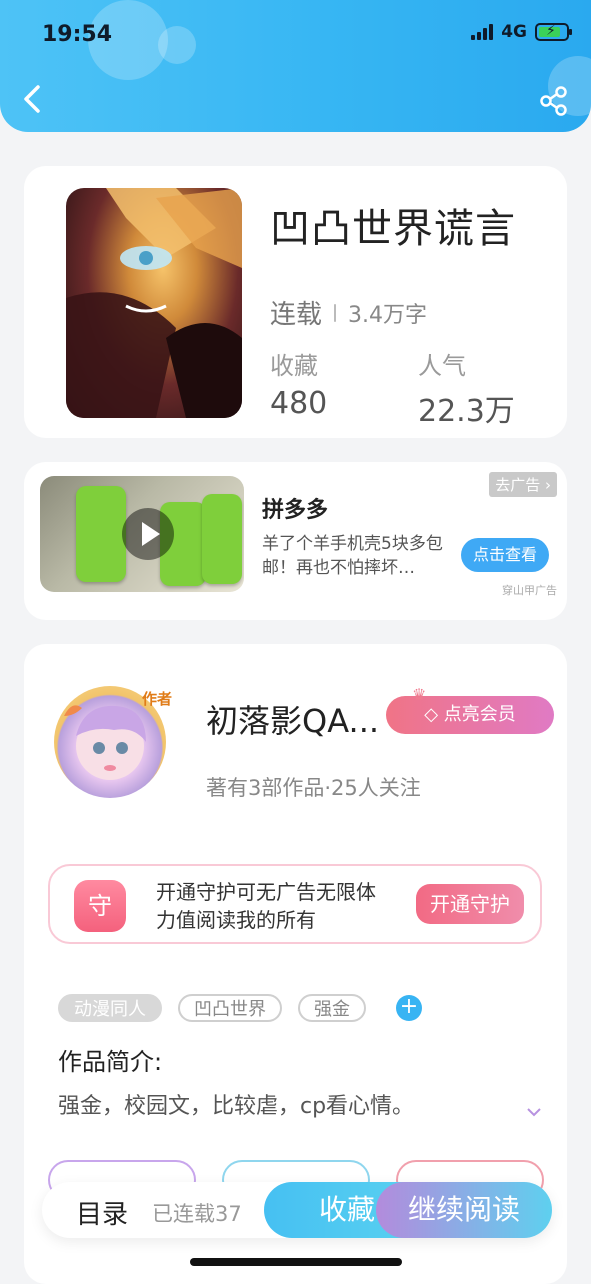 This screenshot has height=1284, width=591. I want to click on guard-description: 开通守护可无广告无限体力值阅读我的所有, so click(266, 906).